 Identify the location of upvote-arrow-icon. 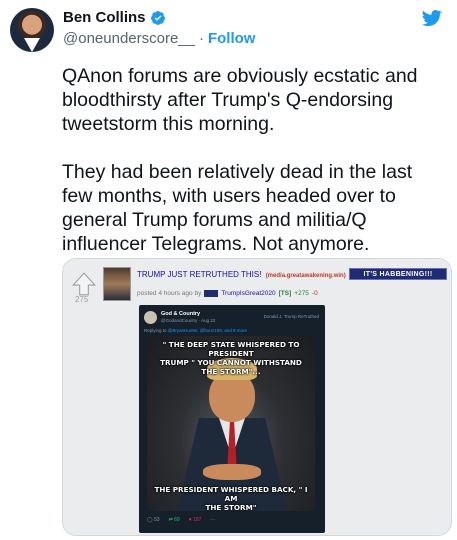
(84, 284).